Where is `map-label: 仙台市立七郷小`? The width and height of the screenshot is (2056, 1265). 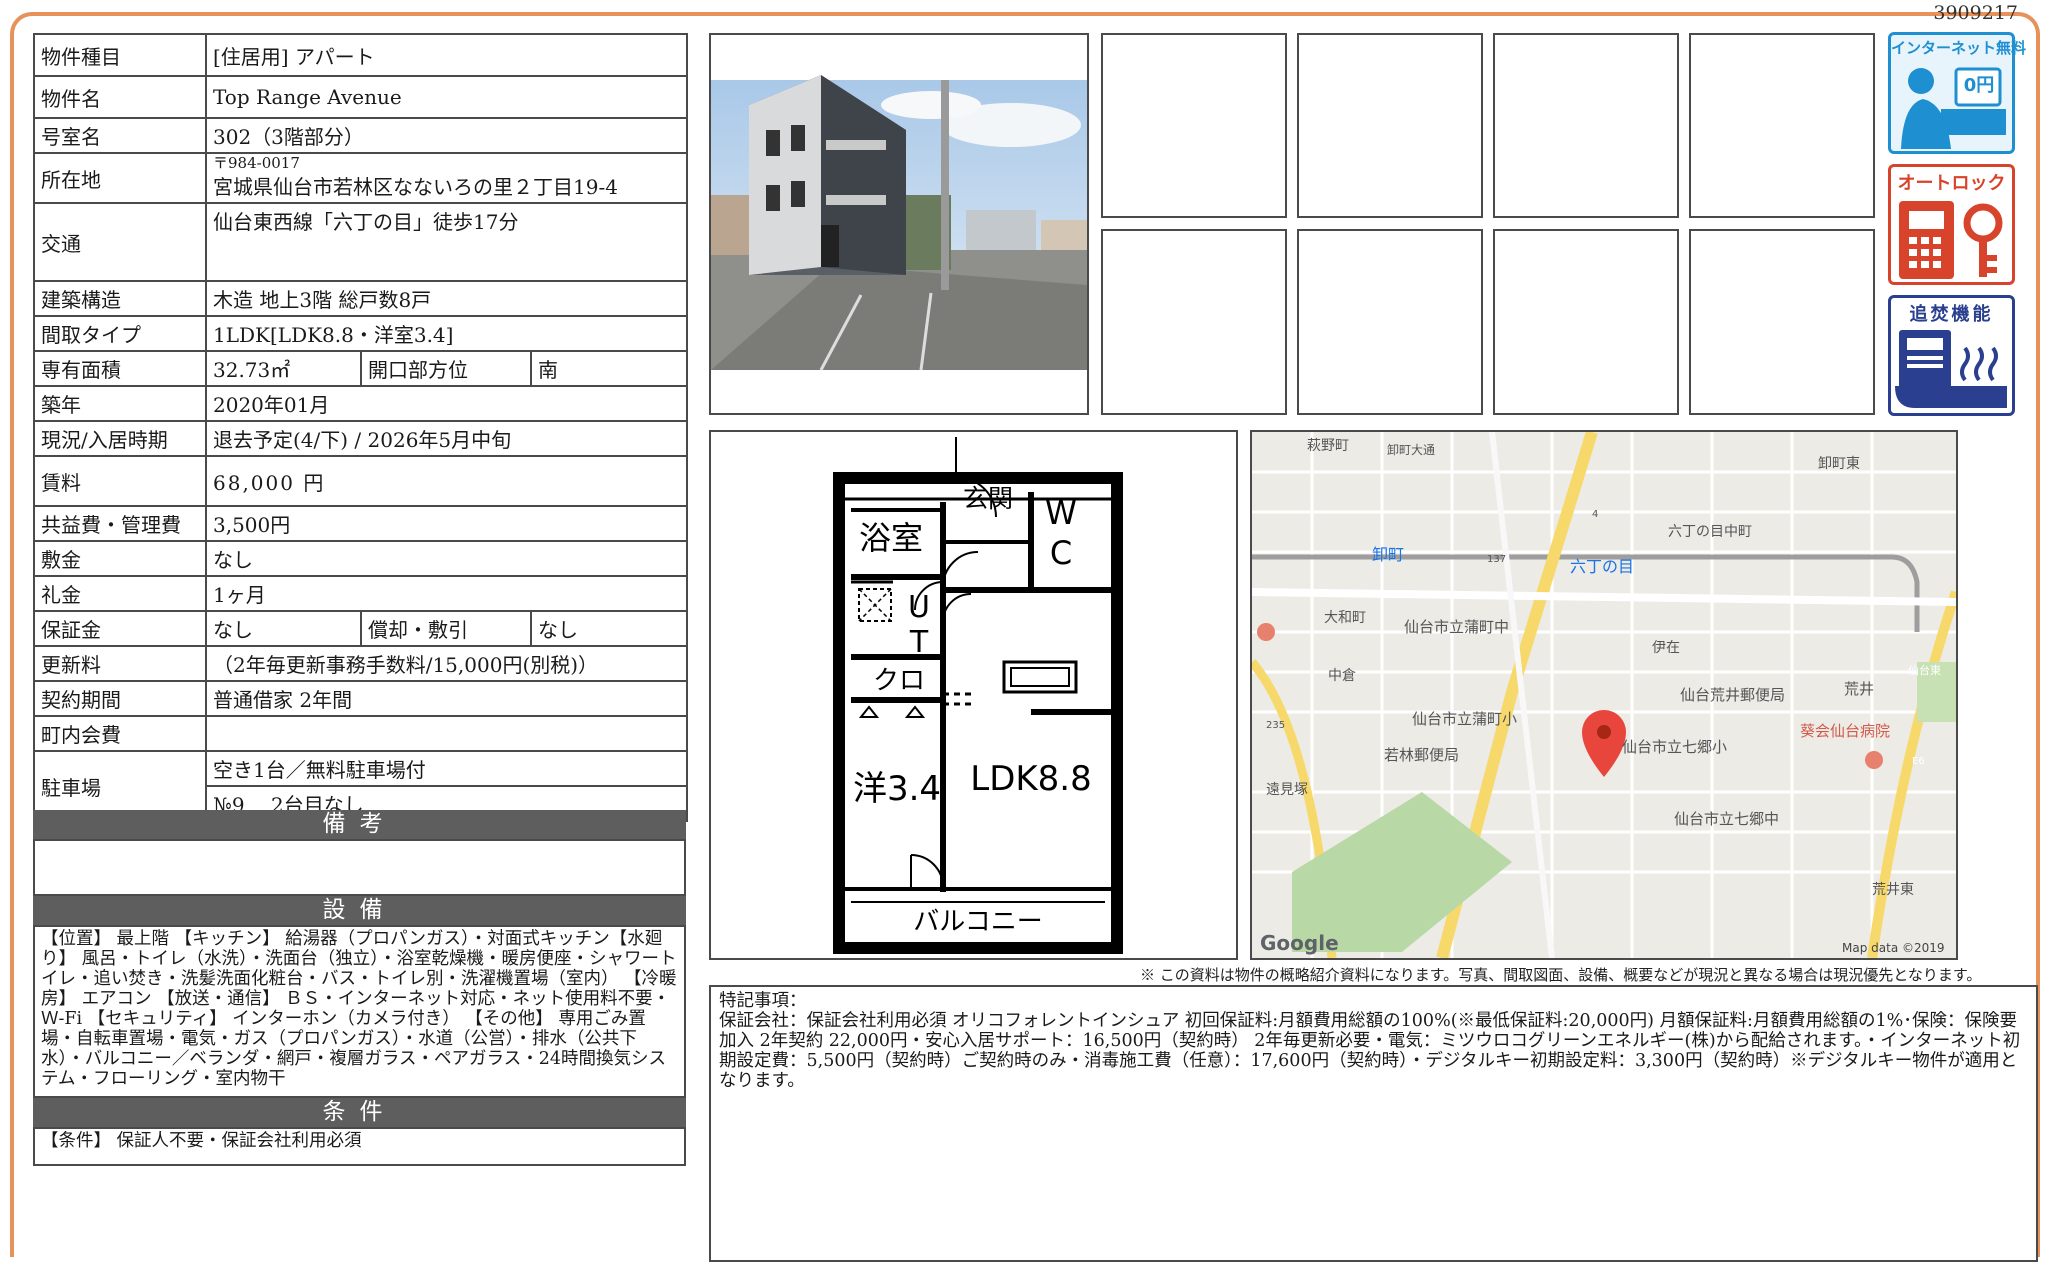
map-label: 仙台市立七郷小 is located at coordinates (1674, 747).